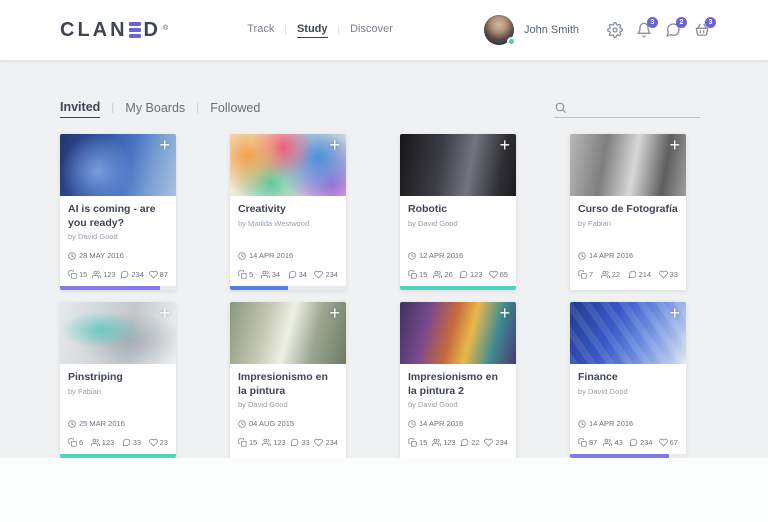  Describe the element at coordinates (611, 423) in the screenshot. I see `card-date-text: 14 APR 2016` at that location.